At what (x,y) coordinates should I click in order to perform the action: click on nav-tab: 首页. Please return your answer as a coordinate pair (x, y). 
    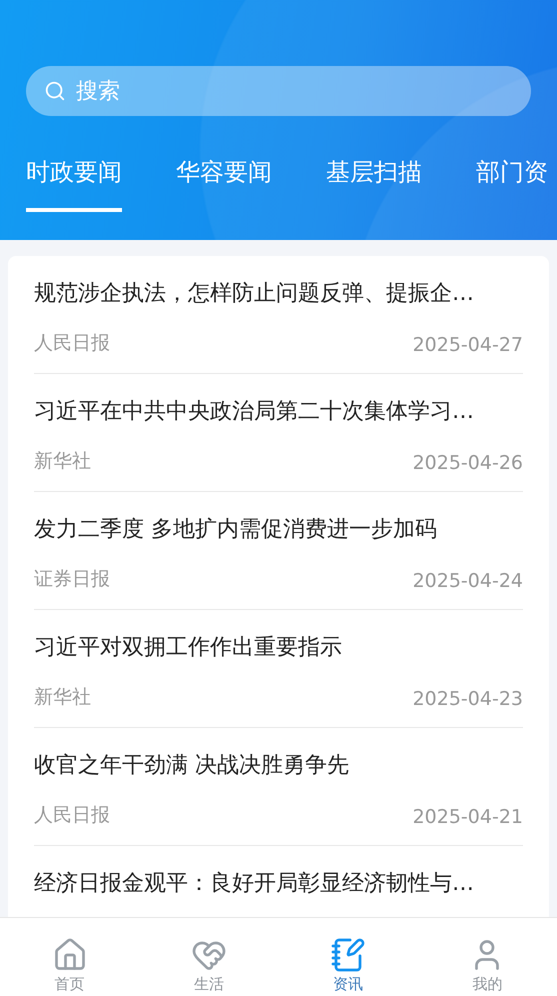
    Looking at the image, I should click on (70, 957).